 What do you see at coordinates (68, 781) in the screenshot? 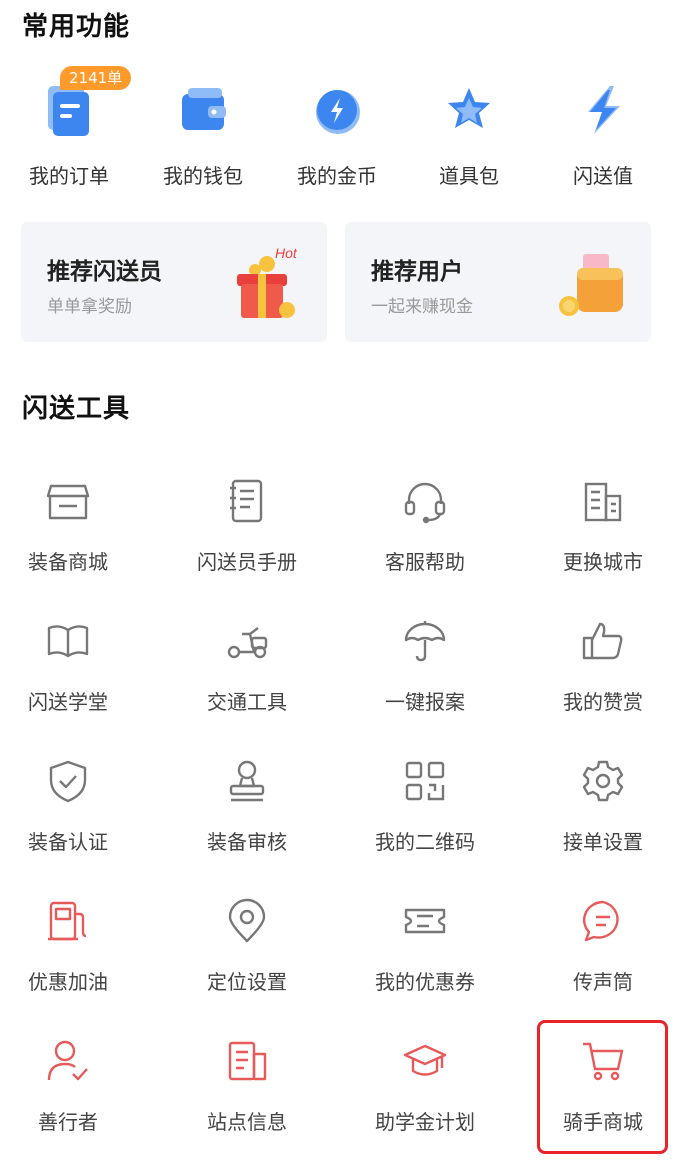
I see `shield-check-icon` at bounding box center [68, 781].